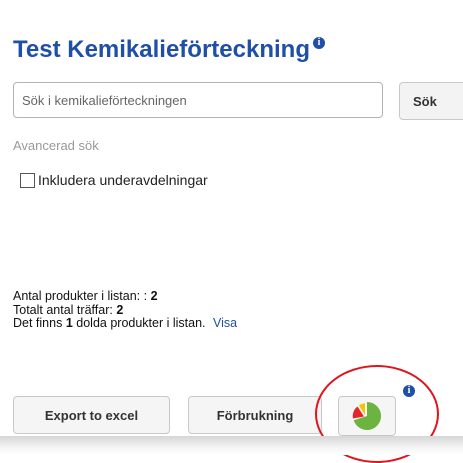  Describe the element at coordinates (91, 415) in the screenshot. I see `export-excel-button: Export to excel` at that location.